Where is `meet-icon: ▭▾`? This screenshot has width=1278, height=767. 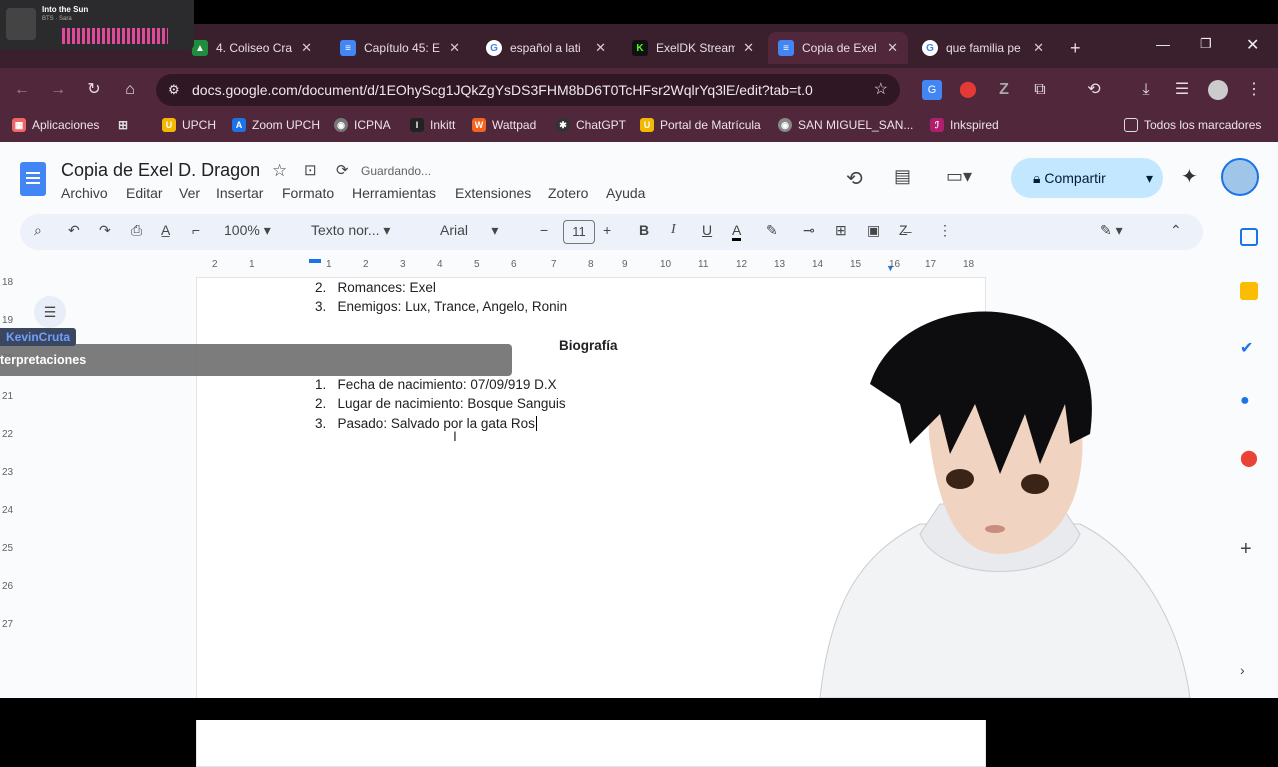 meet-icon: ▭▾ is located at coordinates (959, 176).